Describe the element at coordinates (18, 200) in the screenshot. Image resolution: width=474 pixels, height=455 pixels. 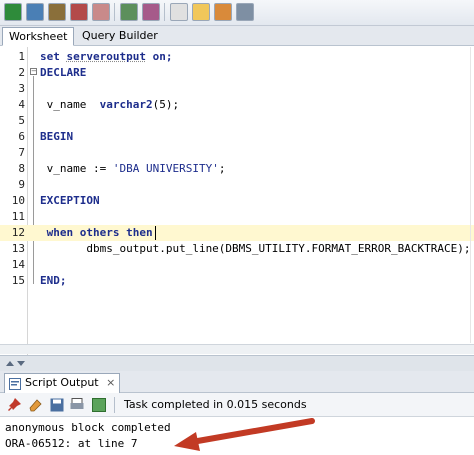
I see `line-number: 10` at that location.